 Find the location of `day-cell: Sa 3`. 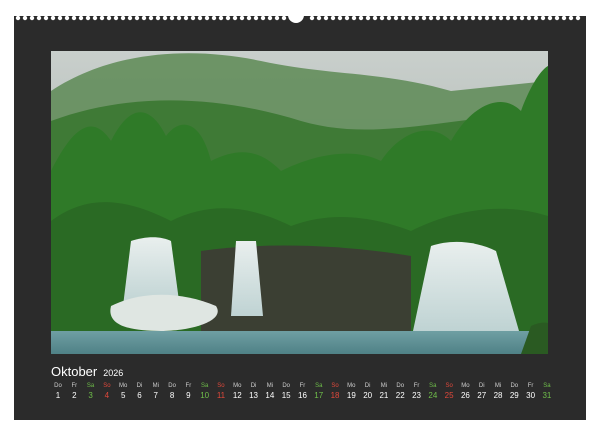

day-cell: Sa 3 is located at coordinates (91, 394).